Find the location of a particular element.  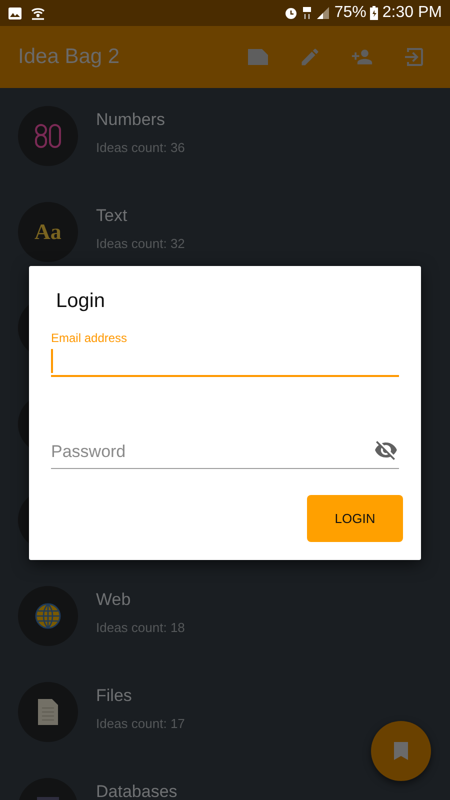

app-title: Idea Bag 2 is located at coordinates (69, 57).